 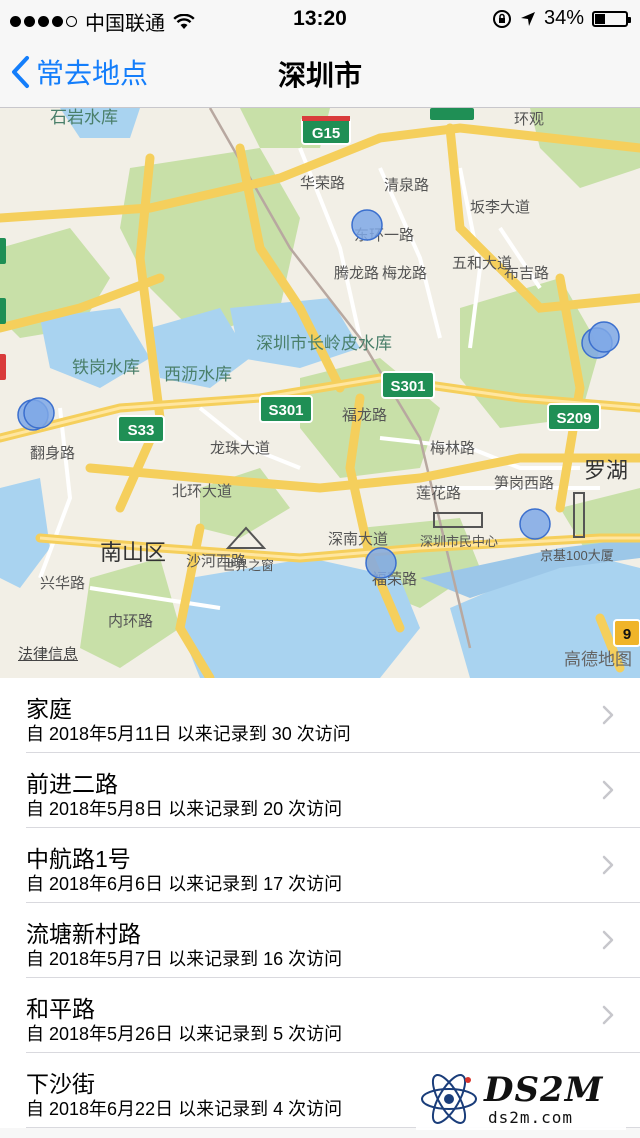 I want to click on svg-text: 南山区, so click(x=133, y=552).